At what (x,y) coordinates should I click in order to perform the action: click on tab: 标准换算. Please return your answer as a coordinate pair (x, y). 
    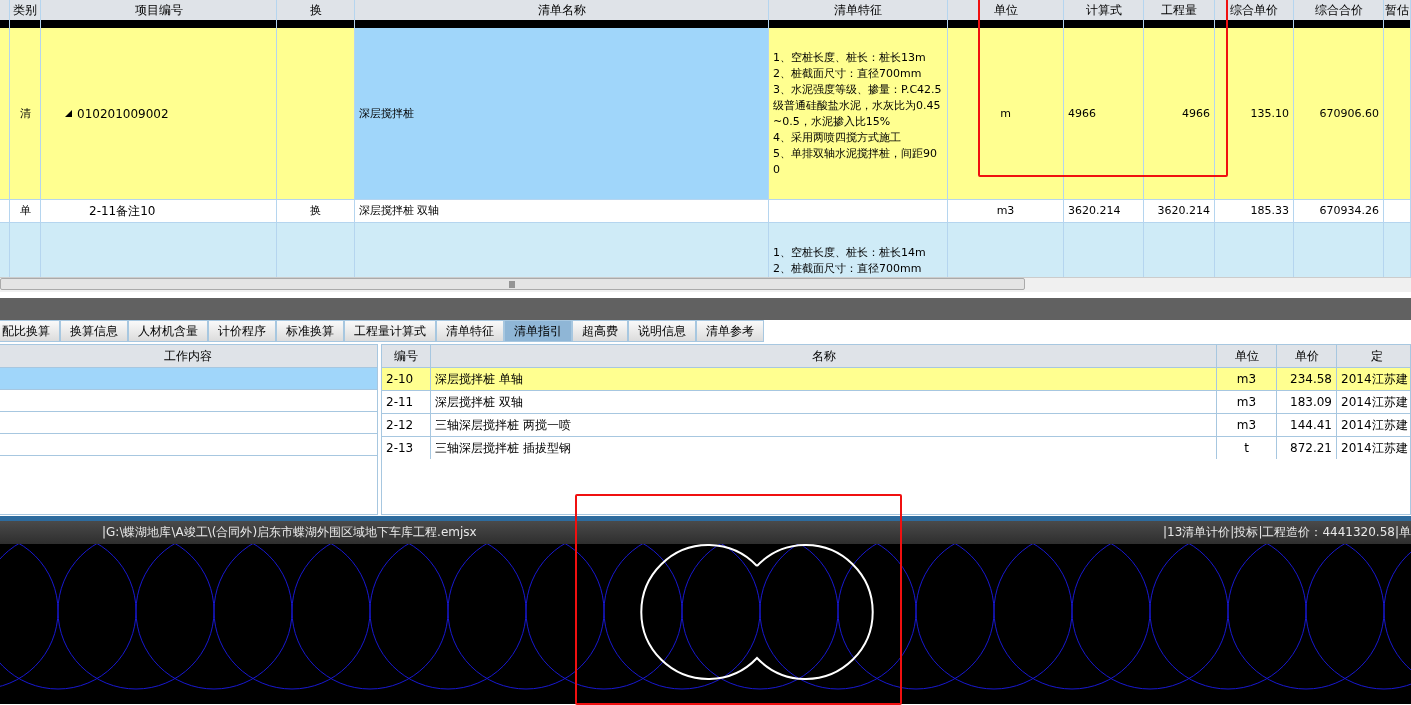
    Looking at the image, I should click on (310, 331).